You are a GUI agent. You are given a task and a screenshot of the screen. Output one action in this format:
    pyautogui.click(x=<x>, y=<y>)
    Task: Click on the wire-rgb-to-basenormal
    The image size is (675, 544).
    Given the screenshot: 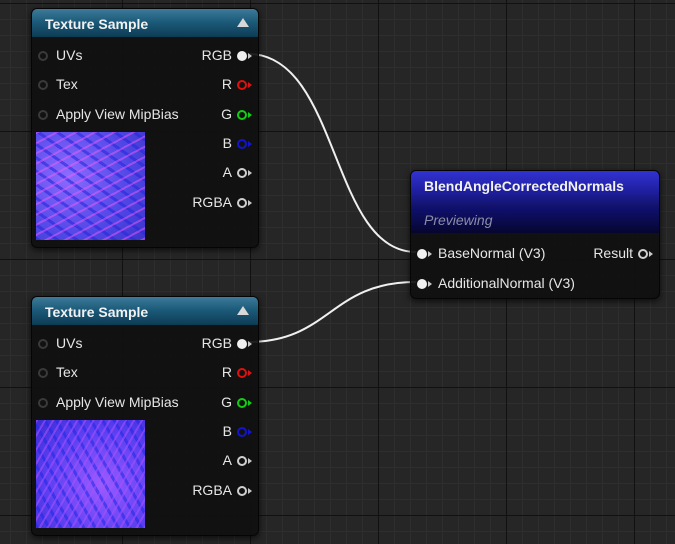 What is the action you would take?
    pyautogui.click(x=332, y=153)
    